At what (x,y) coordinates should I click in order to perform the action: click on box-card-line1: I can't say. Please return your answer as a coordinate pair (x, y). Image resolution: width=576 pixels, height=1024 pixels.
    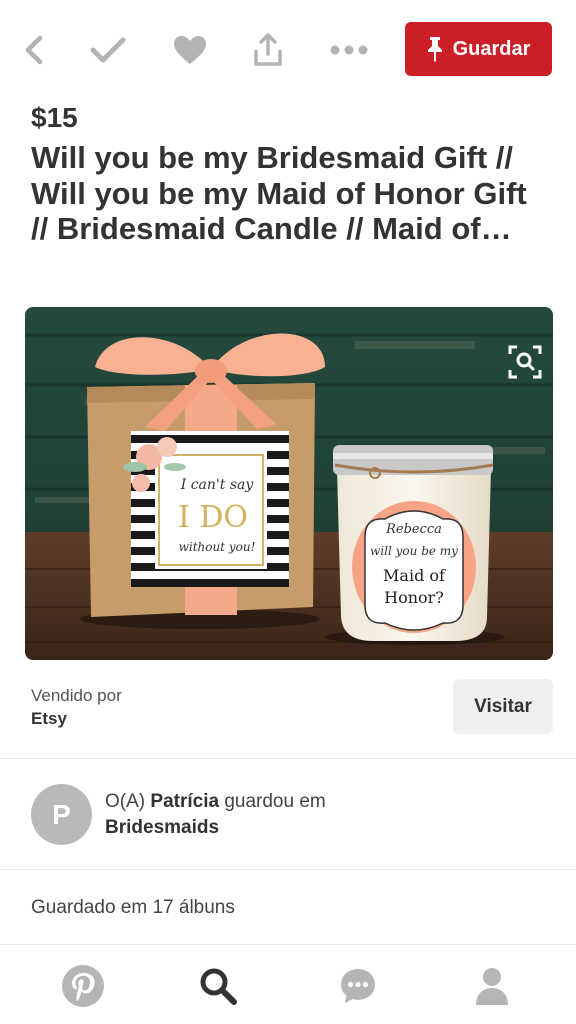
    Looking at the image, I should click on (217, 485).